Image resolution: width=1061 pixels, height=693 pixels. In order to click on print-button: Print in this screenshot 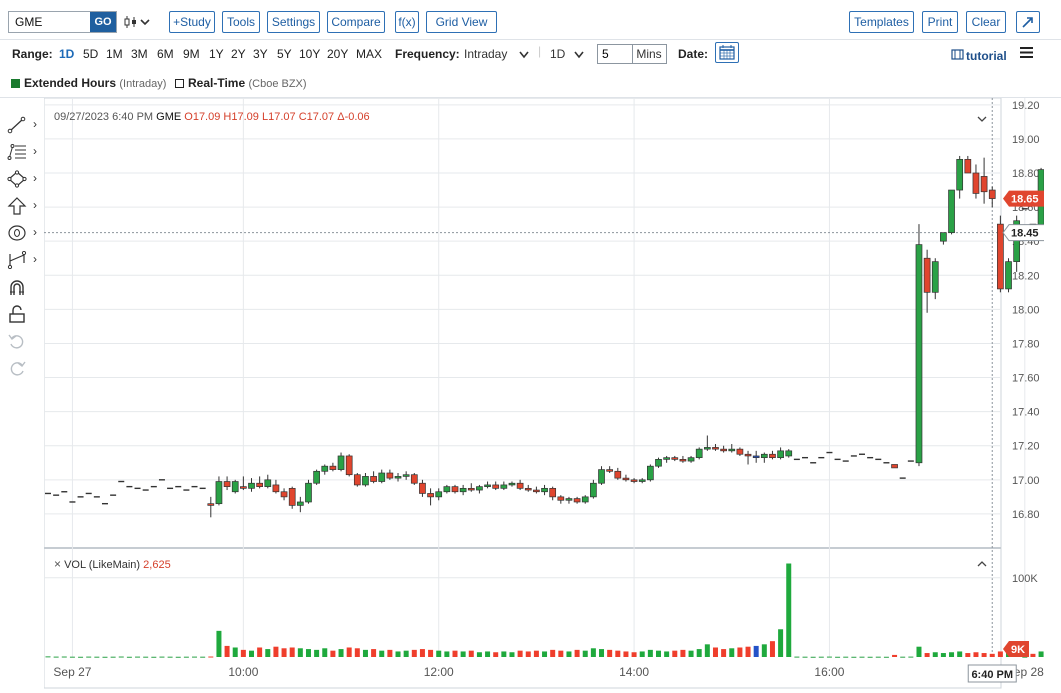, I will do `click(940, 22)`.